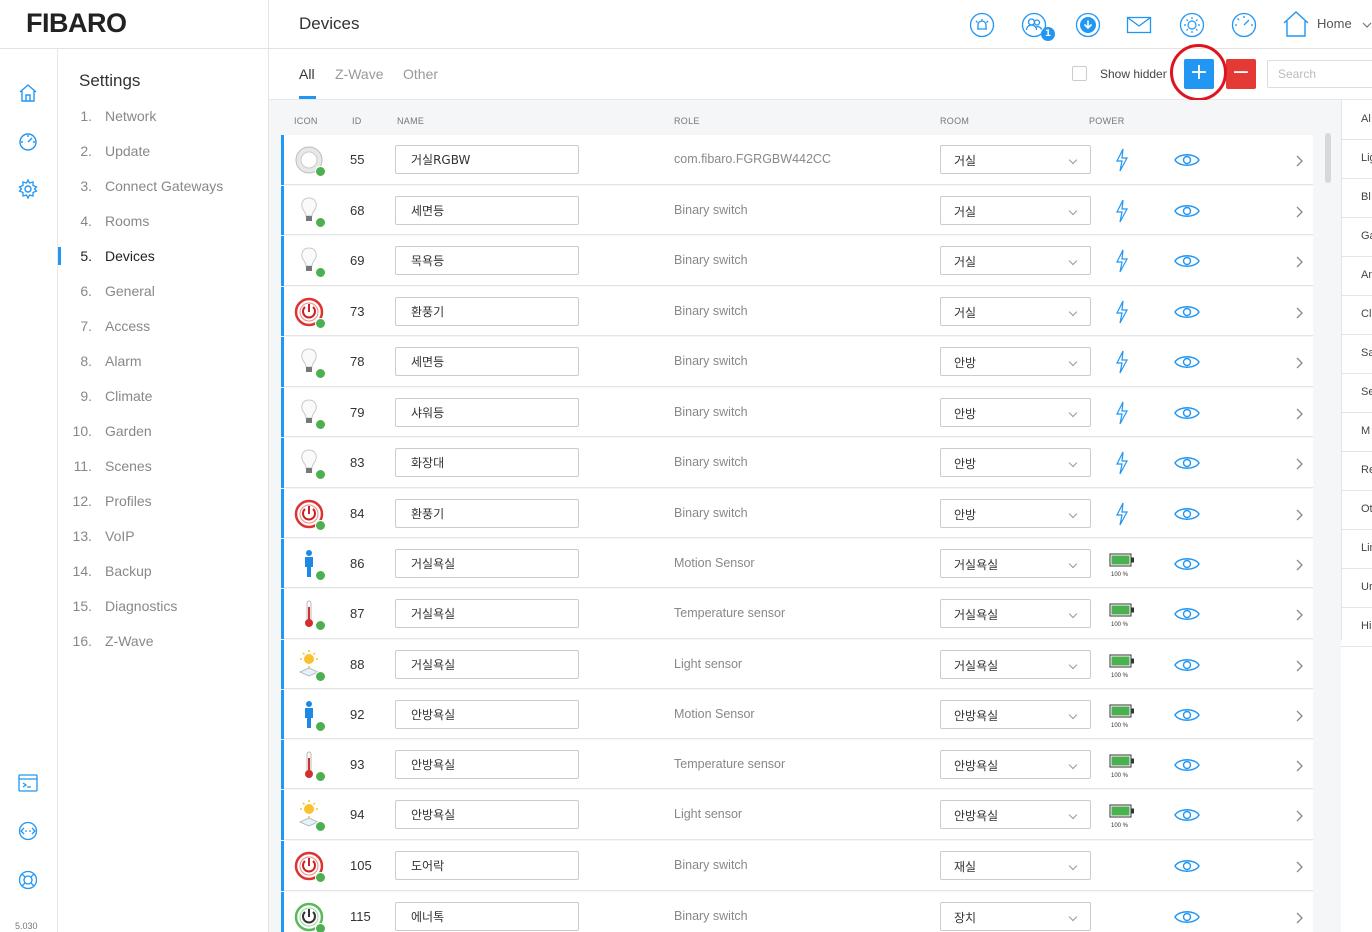  What do you see at coordinates (1334, 23) in the screenshot?
I see `home-selector-label: Home` at bounding box center [1334, 23].